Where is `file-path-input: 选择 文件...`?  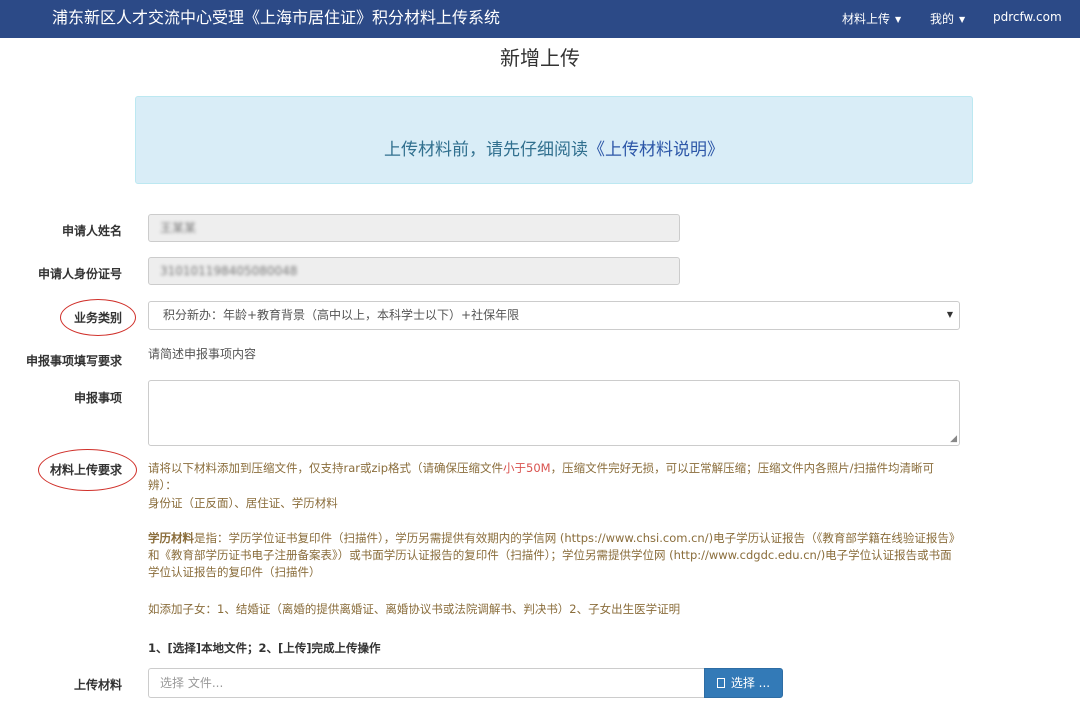
file-path-input: 选择 文件... is located at coordinates (426, 683).